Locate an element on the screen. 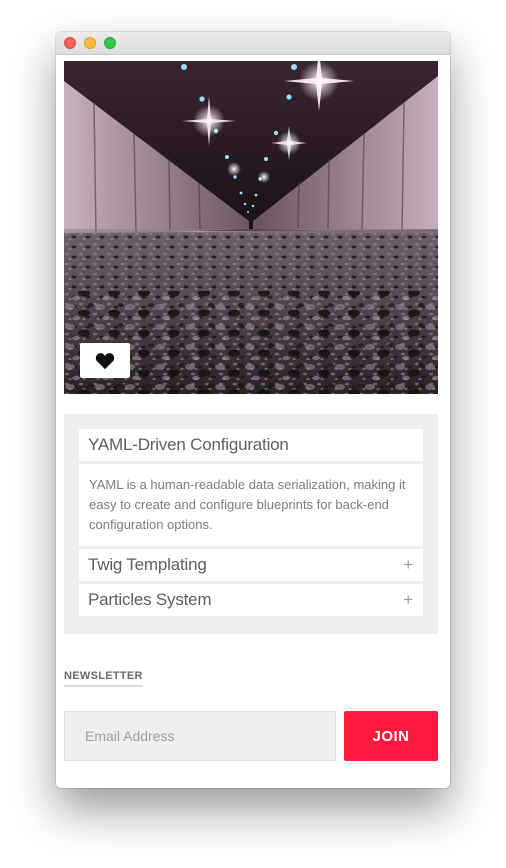 This screenshot has width=506, height=868. accordion-item-twig: Twig Templating + is located at coordinates (251, 565).